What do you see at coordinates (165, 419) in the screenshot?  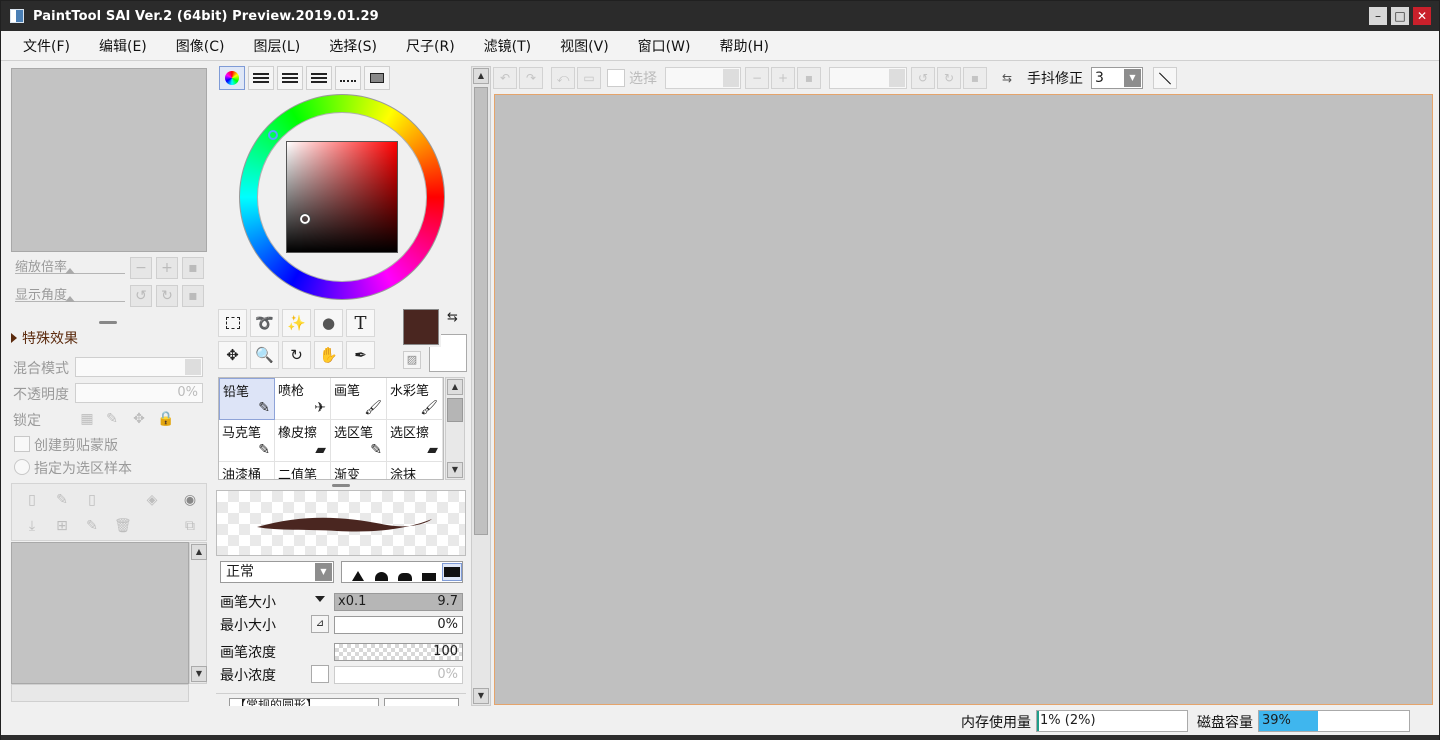 I see `lock-all-icon: 🔒` at bounding box center [165, 419].